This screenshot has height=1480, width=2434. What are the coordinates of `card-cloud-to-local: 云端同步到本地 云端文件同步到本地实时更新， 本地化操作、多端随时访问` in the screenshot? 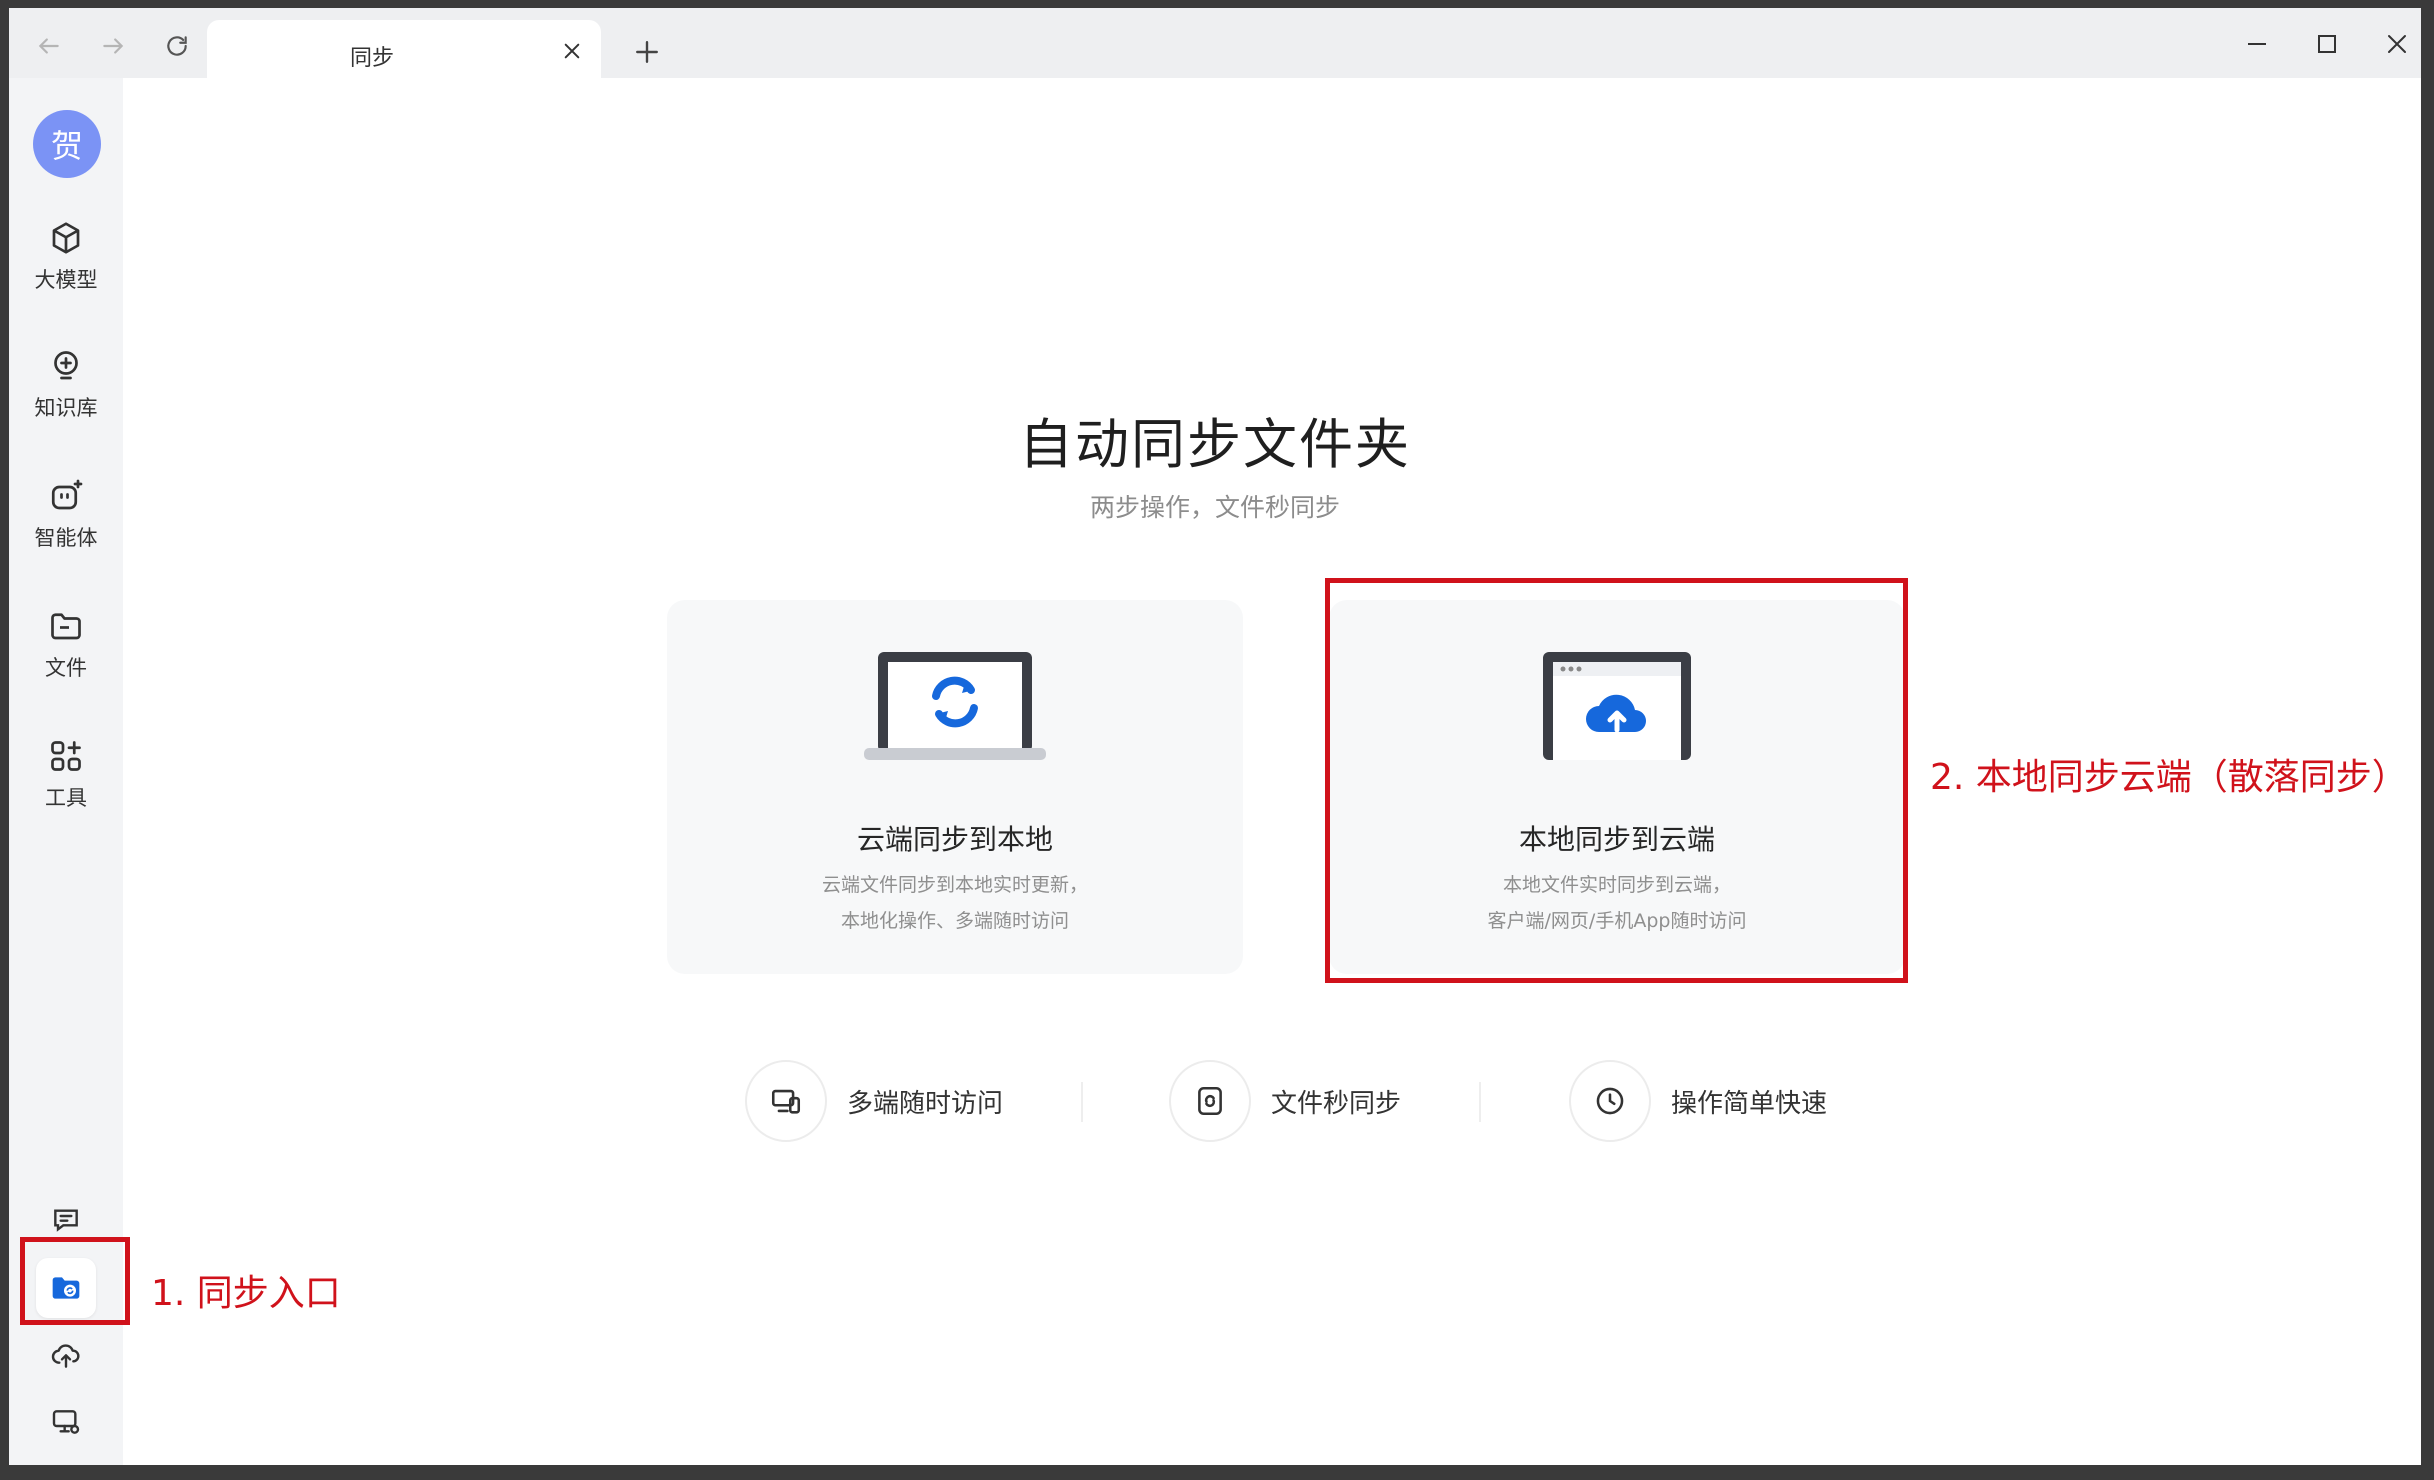 It's located at (955, 787).